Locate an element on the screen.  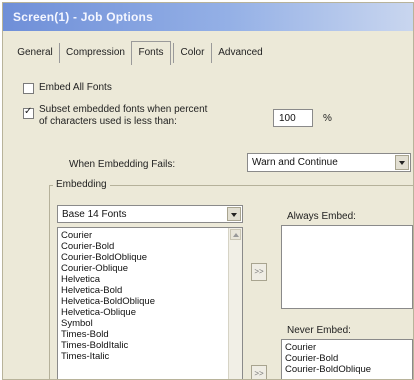
font-source-value: Base 14 Fonts is located at coordinates (94, 214).